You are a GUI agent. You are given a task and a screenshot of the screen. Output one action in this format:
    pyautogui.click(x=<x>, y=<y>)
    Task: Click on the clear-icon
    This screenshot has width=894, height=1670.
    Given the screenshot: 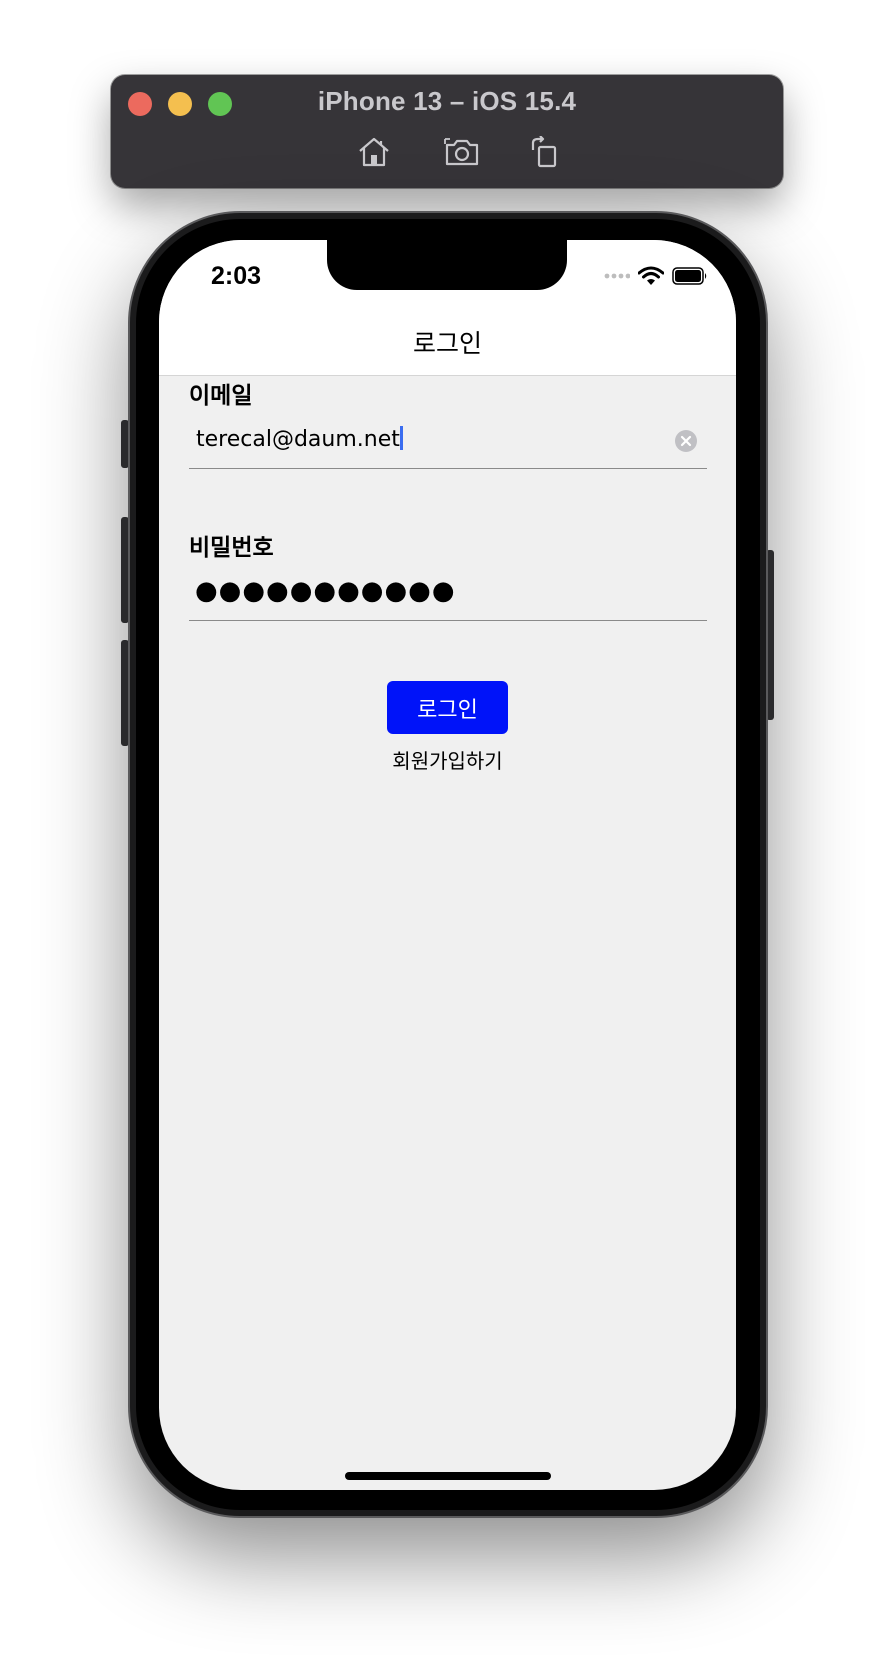 What is the action you would take?
    pyautogui.click(x=686, y=441)
    